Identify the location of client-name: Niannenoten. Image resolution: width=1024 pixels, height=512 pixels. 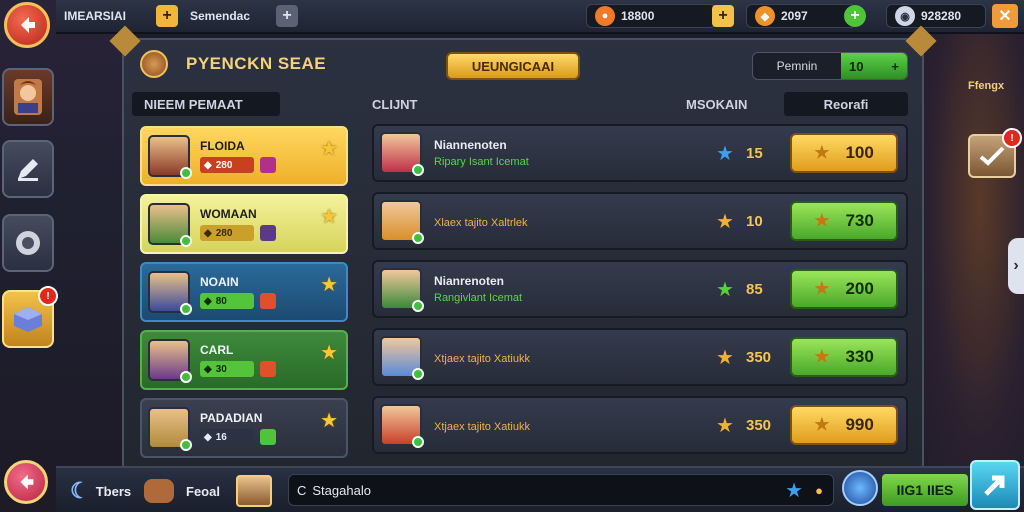
(470, 145).